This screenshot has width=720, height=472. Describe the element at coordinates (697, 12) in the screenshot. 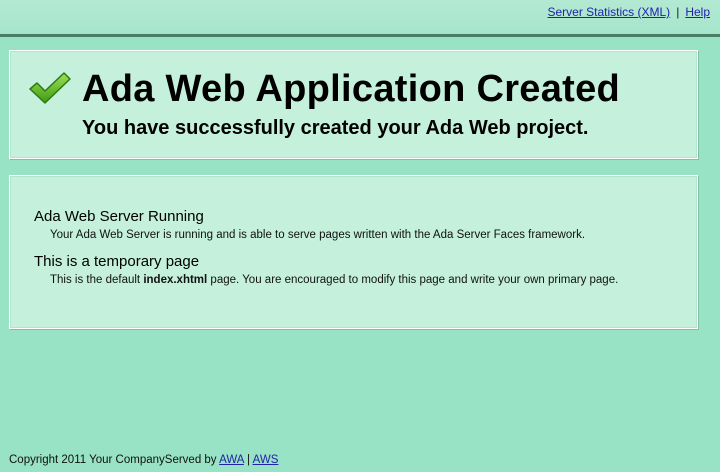

I see `help-link: Help` at that location.